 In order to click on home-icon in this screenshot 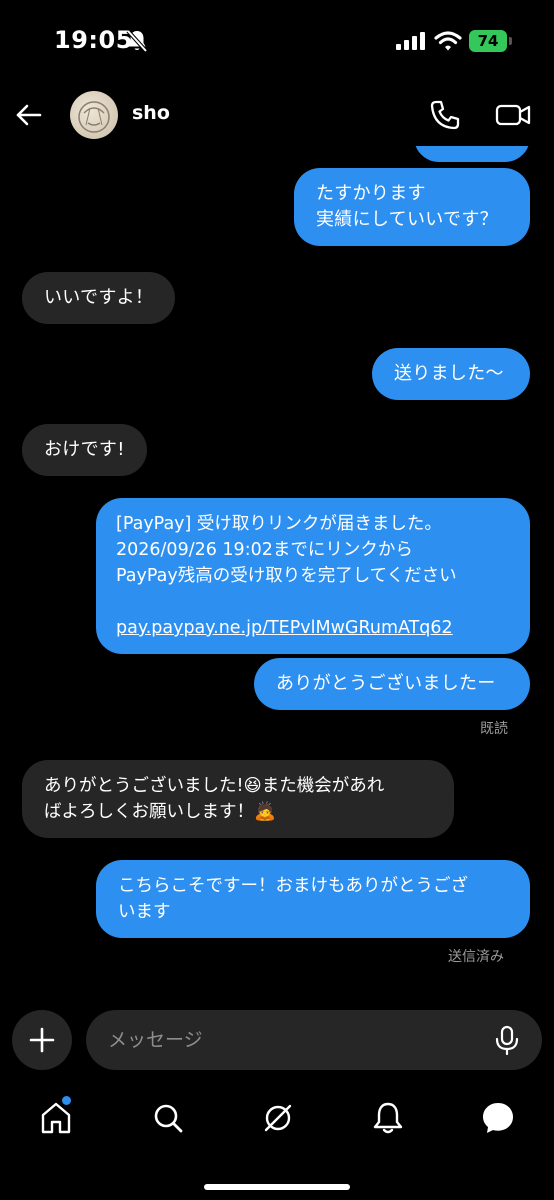, I will do `click(56, 1118)`.